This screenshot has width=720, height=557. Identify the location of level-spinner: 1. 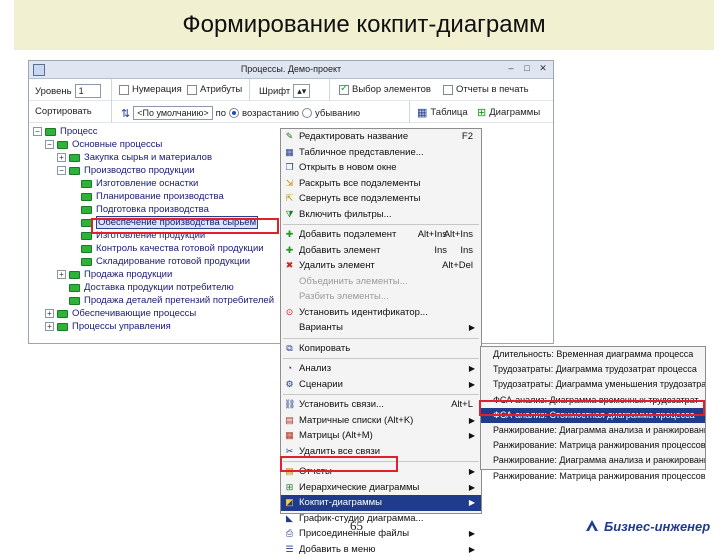
(88, 91).